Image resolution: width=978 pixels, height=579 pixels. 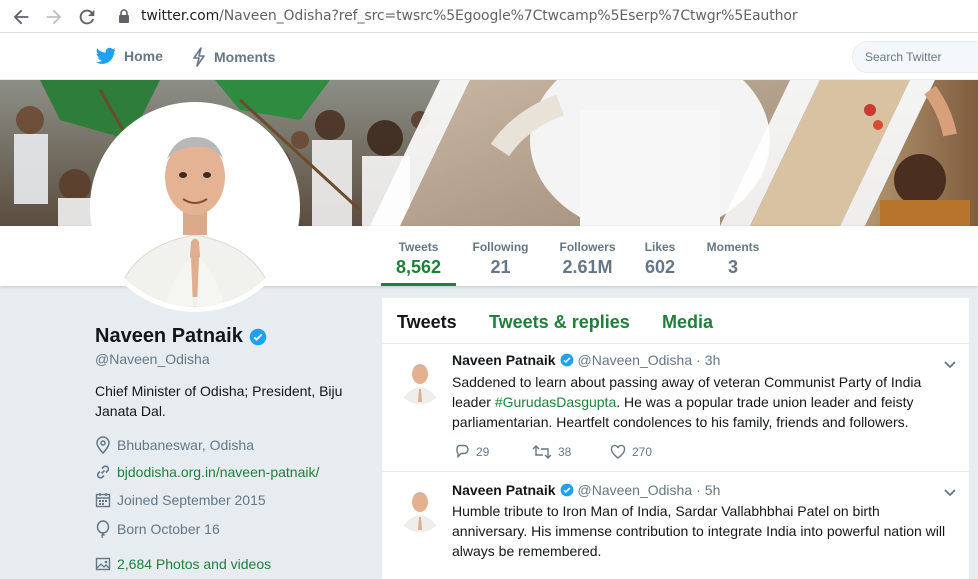 What do you see at coordinates (418, 247) in the screenshot?
I see `stat-tweets-label: Tweets` at bounding box center [418, 247].